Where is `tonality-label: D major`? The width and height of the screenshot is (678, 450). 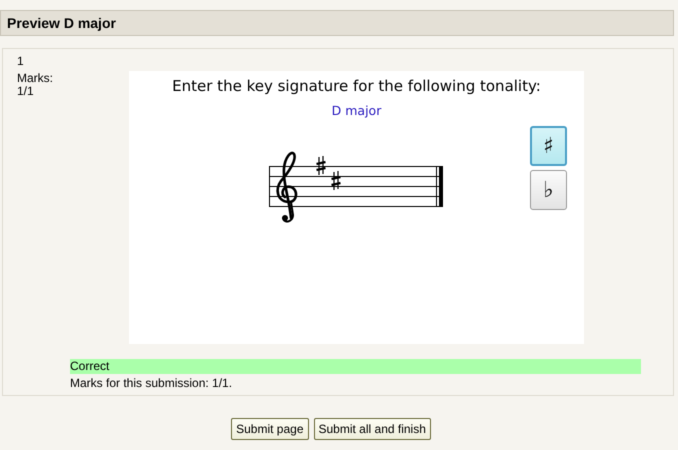 tonality-label: D major is located at coordinates (357, 110).